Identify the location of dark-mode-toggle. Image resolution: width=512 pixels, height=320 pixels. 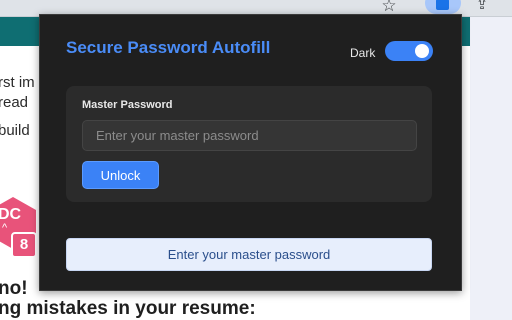
(409, 51).